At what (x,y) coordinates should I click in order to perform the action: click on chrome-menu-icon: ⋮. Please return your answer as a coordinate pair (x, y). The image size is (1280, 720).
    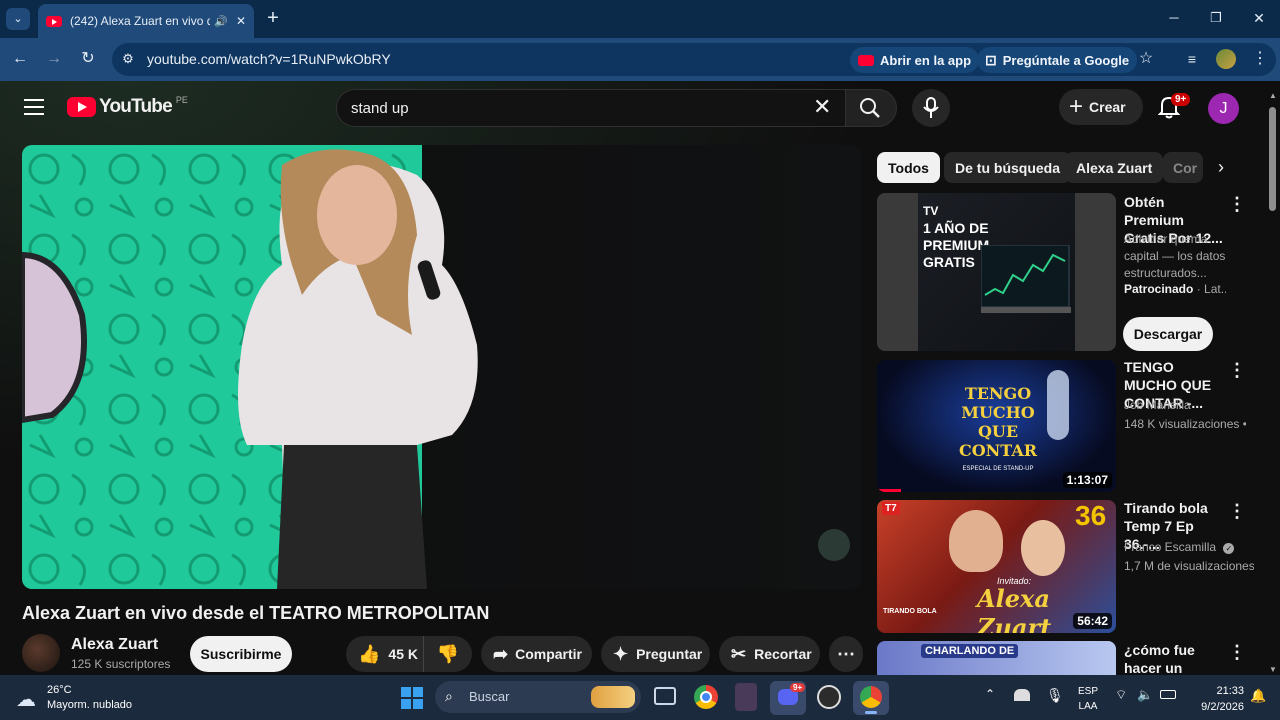
    Looking at the image, I should click on (1260, 59).